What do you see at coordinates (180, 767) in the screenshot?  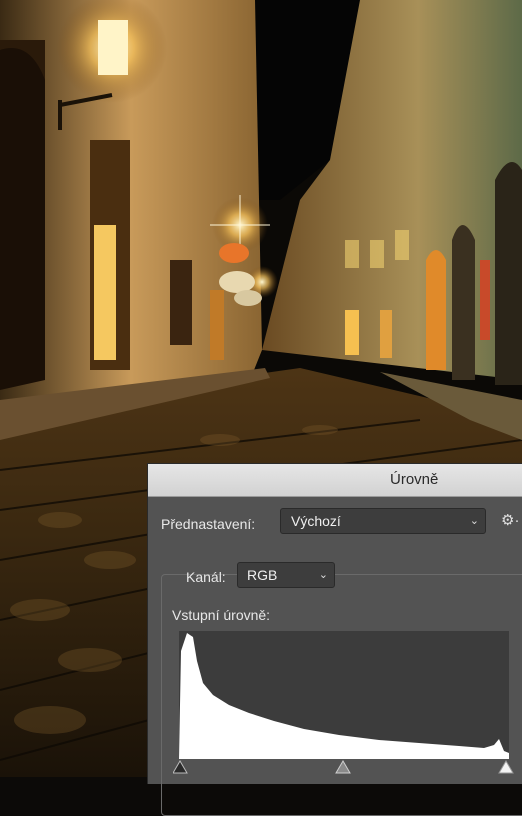 I see `black-point-handle` at bounding box center [180, 767].